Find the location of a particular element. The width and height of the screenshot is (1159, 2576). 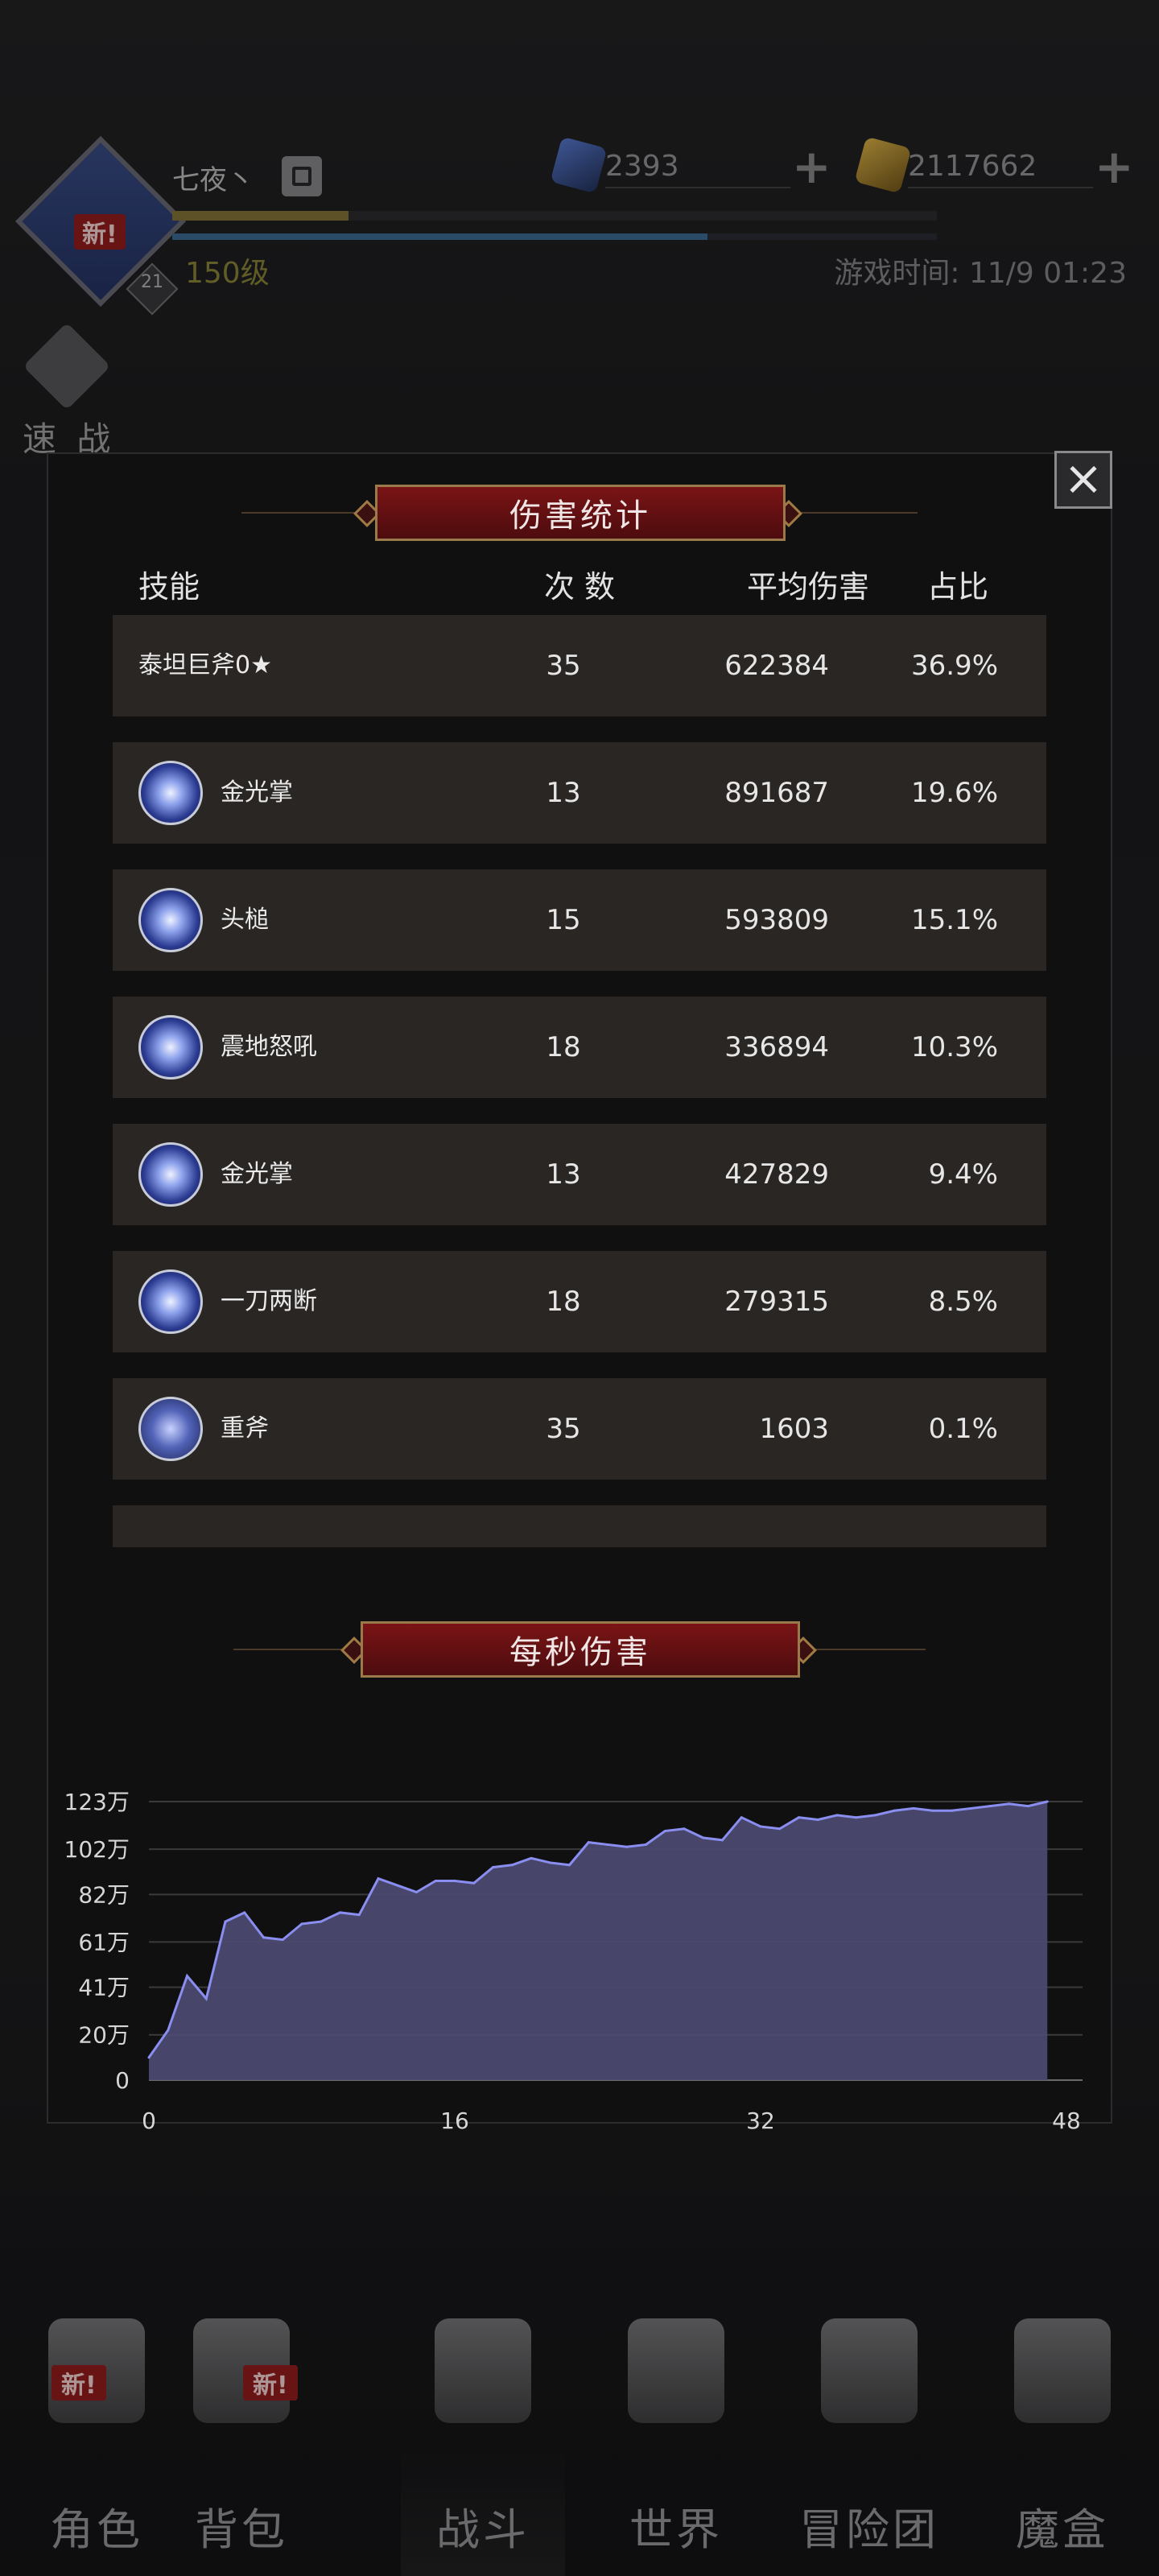

skill-count: 15 is located at coordinates (563, 920).